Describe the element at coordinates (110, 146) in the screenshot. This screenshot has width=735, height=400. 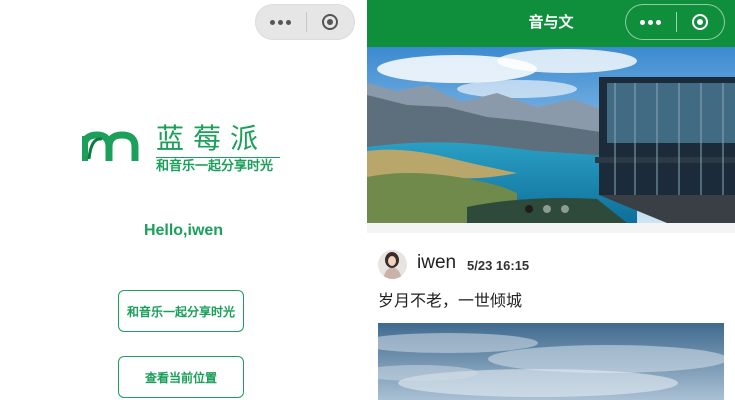
I see `logo-m-icon` at that location.